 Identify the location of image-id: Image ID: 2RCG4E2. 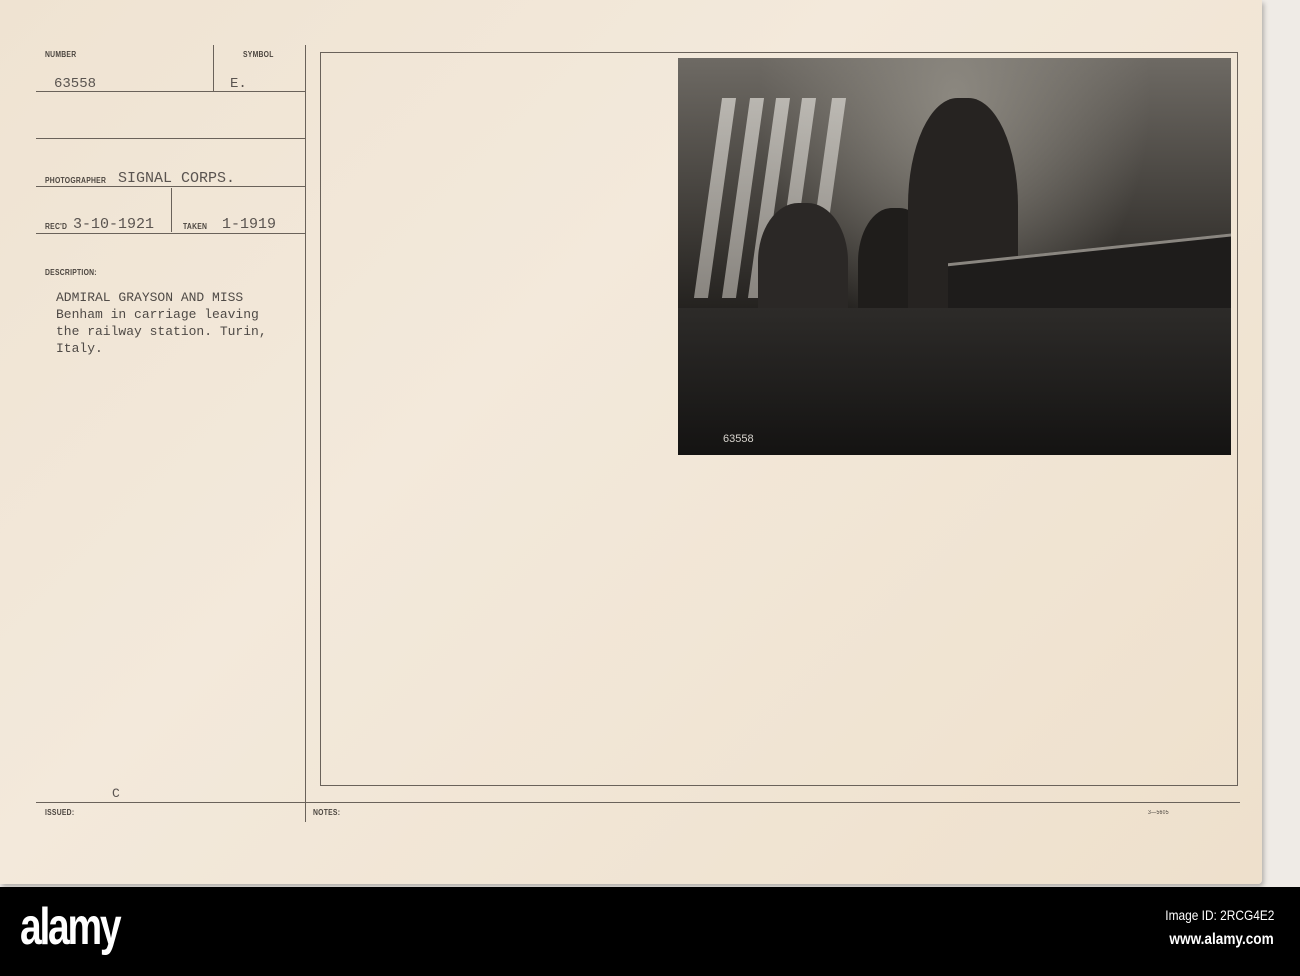
(1219, 915).